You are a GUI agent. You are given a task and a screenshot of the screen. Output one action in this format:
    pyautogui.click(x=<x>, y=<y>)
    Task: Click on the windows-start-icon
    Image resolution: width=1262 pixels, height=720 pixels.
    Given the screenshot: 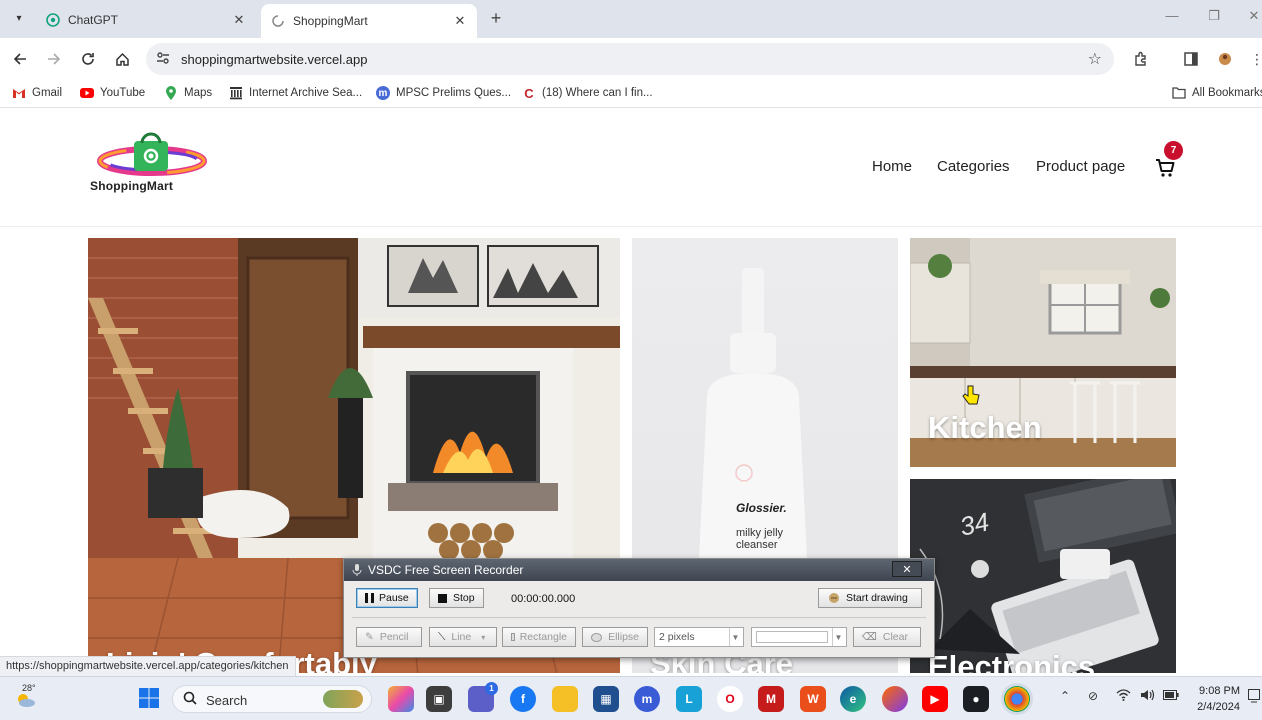 What is the action you would take?
    pyautogui.click(x=149, y=698)
    